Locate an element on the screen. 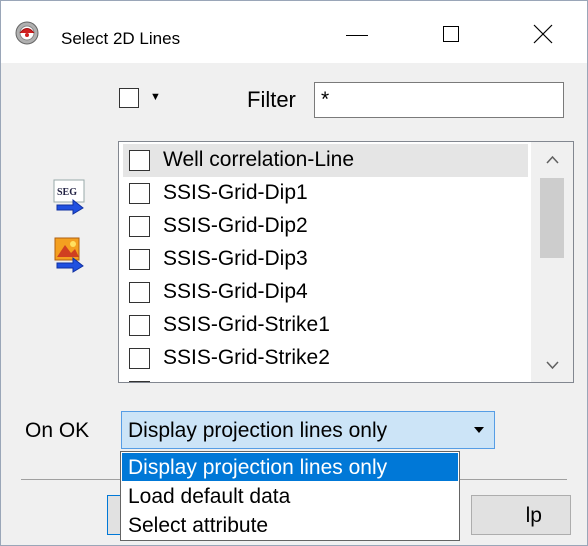  list-item: Well correlation-Line is located at coordinates (325, 160).